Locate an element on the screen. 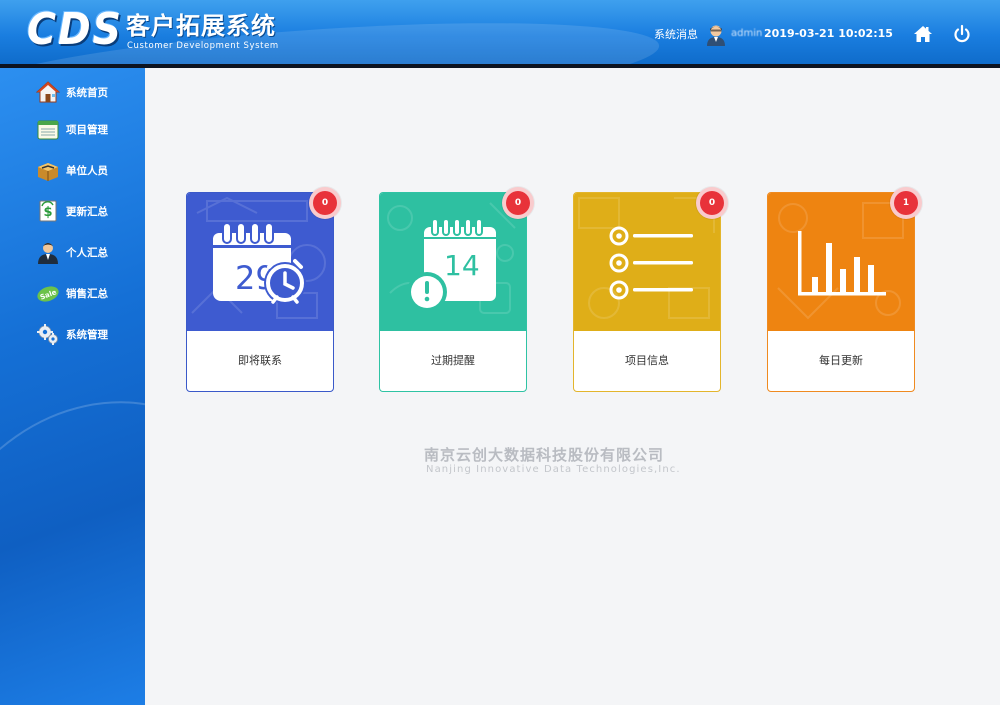  gears-icon is located at coordinates (48, 334).